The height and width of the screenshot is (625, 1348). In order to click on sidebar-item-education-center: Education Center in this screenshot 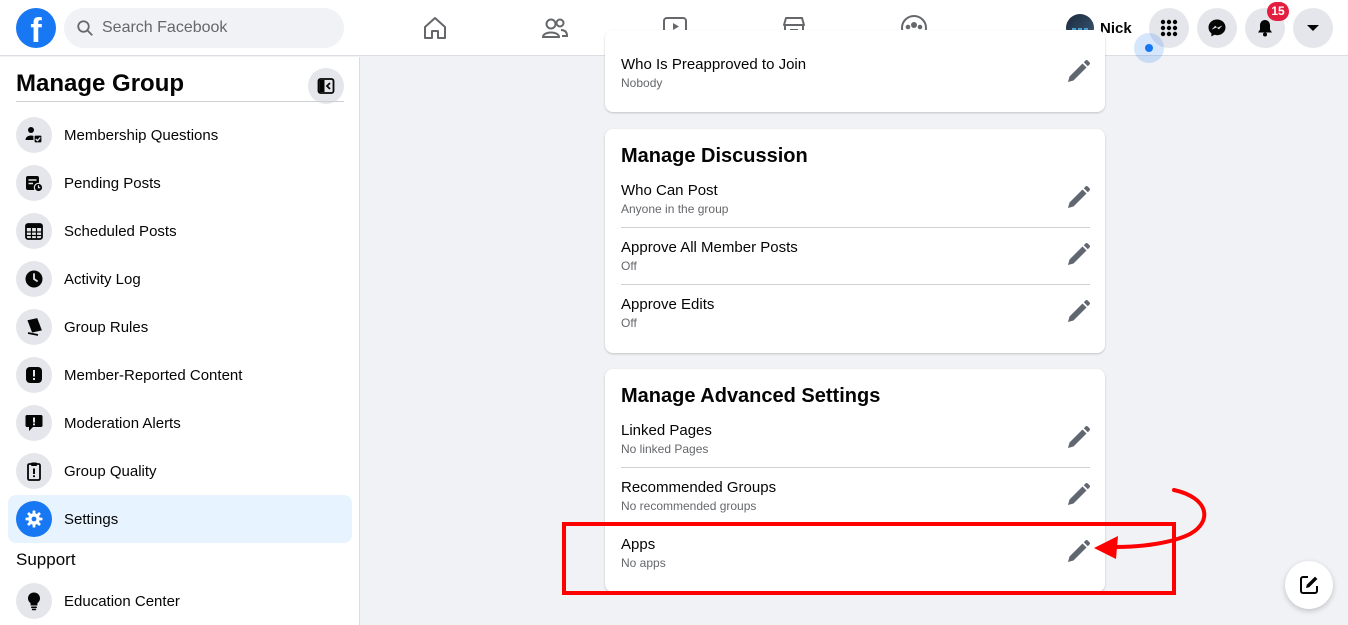, I will do `click(180, 601)`.